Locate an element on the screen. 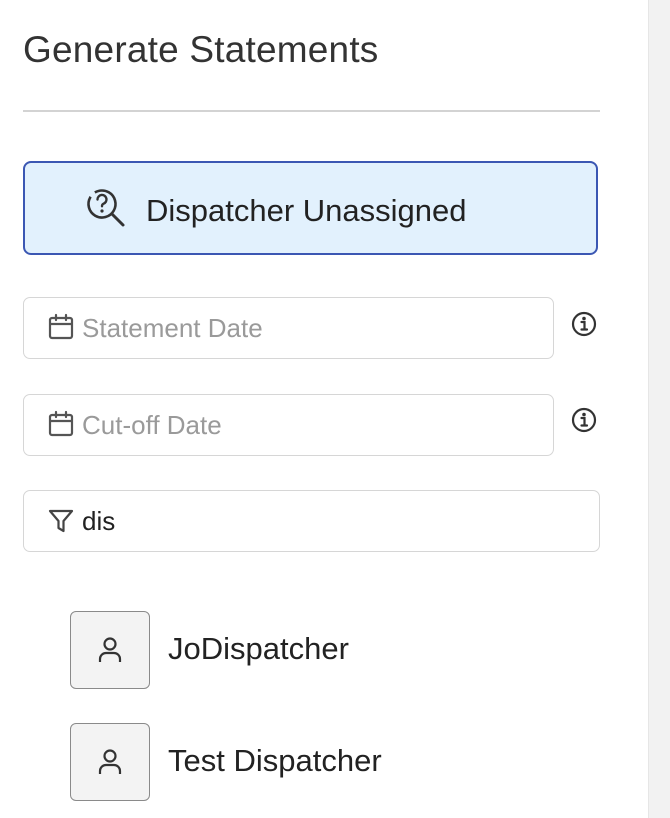 Image resolution: width=670 pixels, height=818 pixels. dispatcher-name: JoDispatcher is located at coordinates (258, 649).